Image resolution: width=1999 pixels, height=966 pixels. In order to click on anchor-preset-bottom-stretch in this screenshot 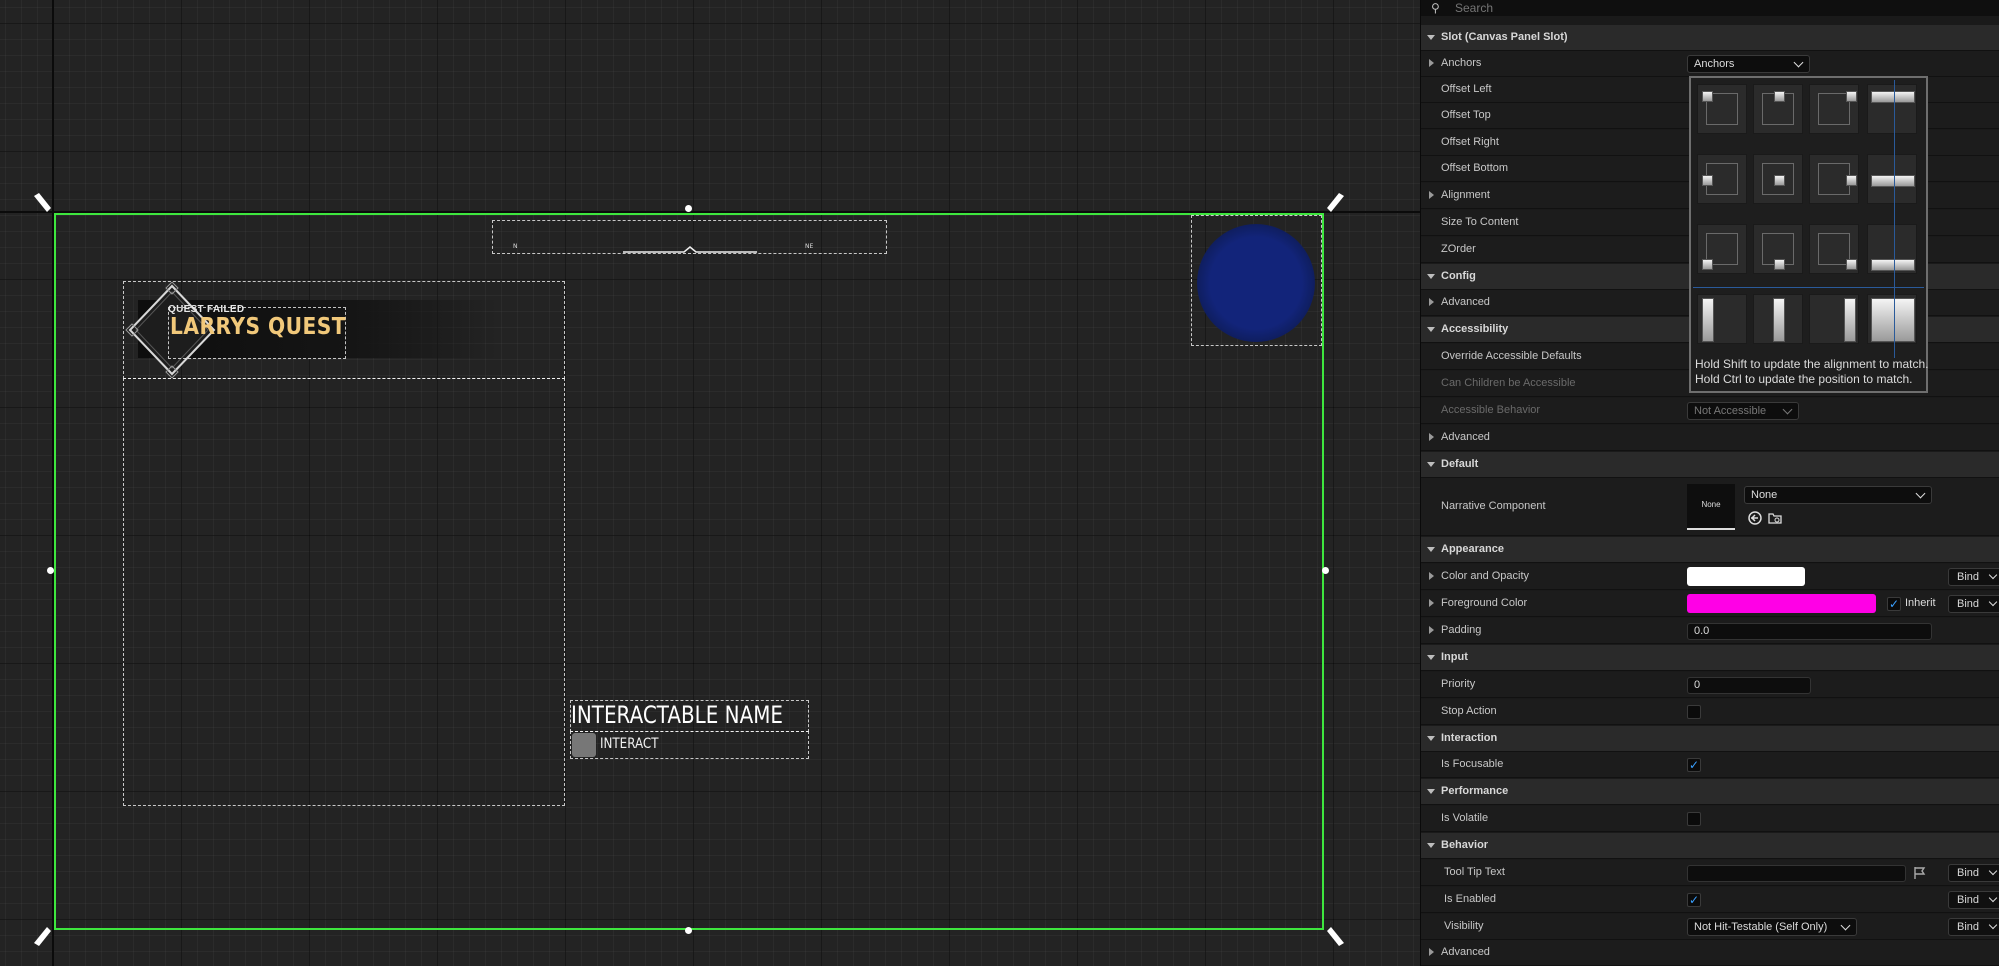, I will do `click(1892, 249)`.